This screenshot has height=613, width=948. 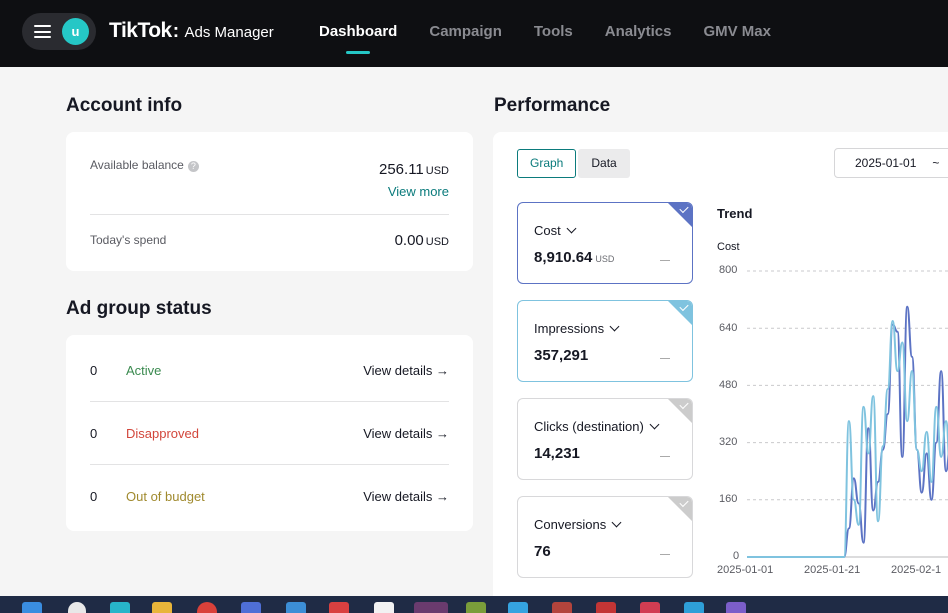 What do you see at coordinates (207, 607) in the screenshot?
I see `browser-icon` at bounding box center [207, 607].